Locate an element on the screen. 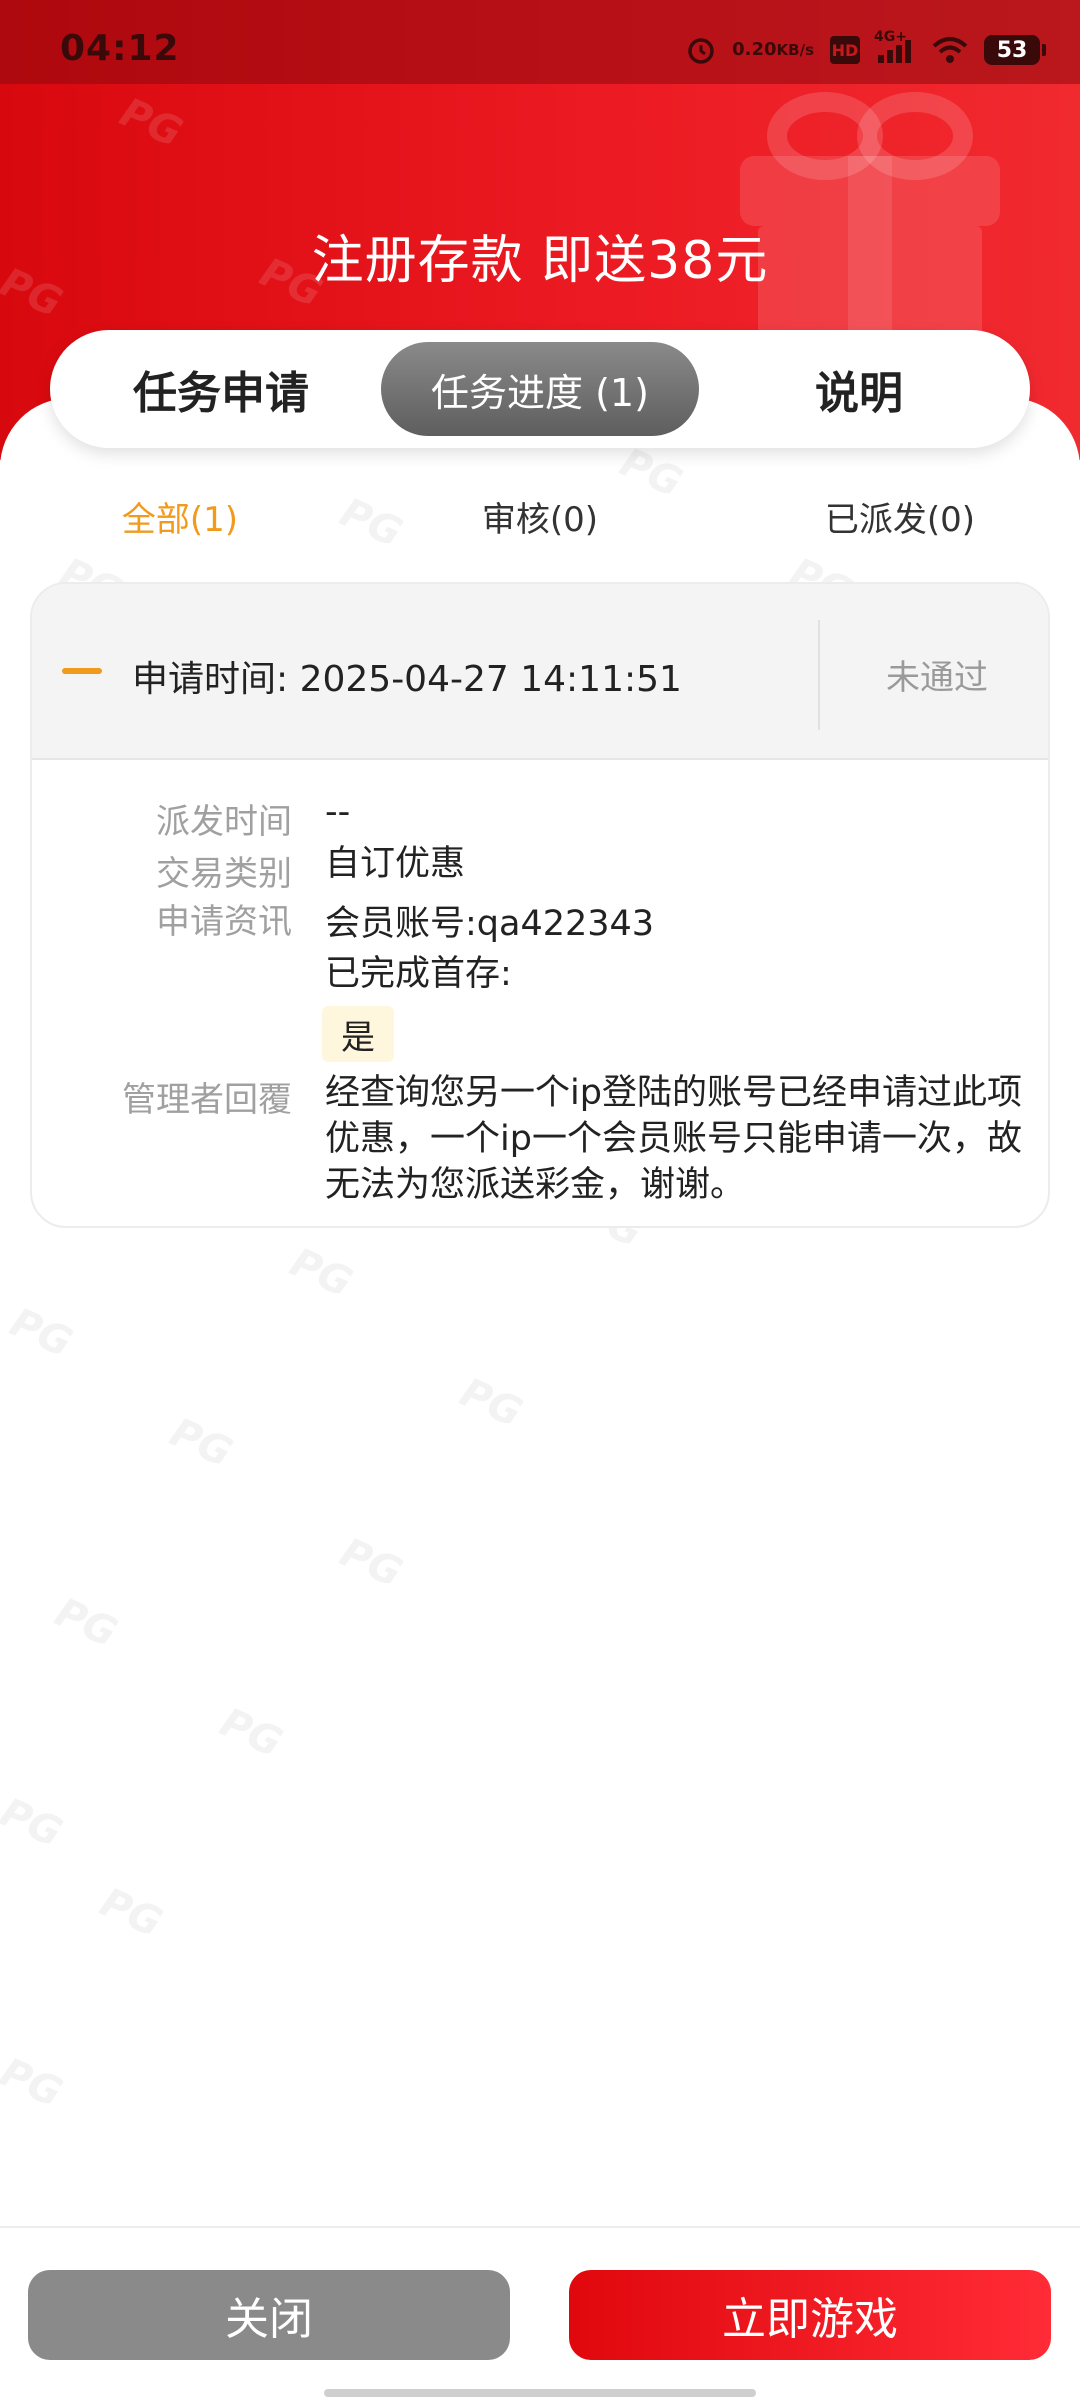  filter-all: 全部(1) is located at coordinates (180, 516).